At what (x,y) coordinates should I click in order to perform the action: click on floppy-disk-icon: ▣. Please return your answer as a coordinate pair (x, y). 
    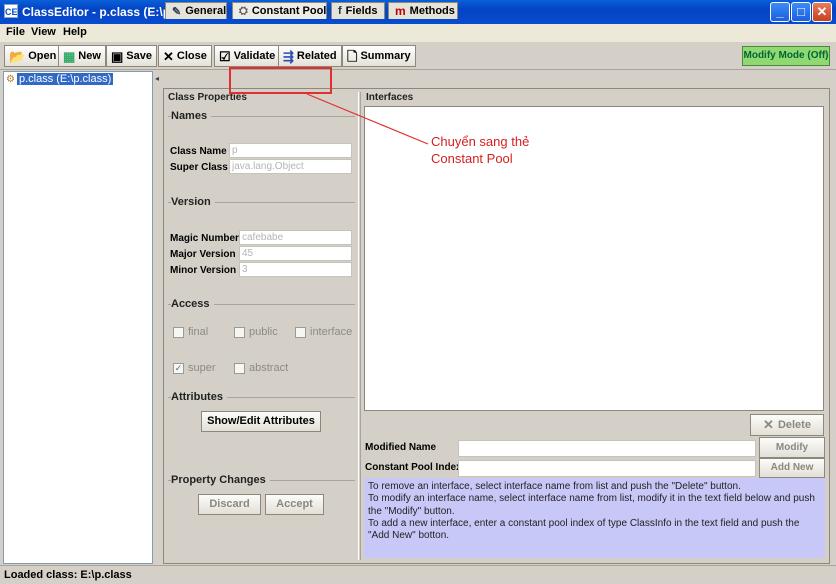
    Looking at the image, I should click on (117, 56).